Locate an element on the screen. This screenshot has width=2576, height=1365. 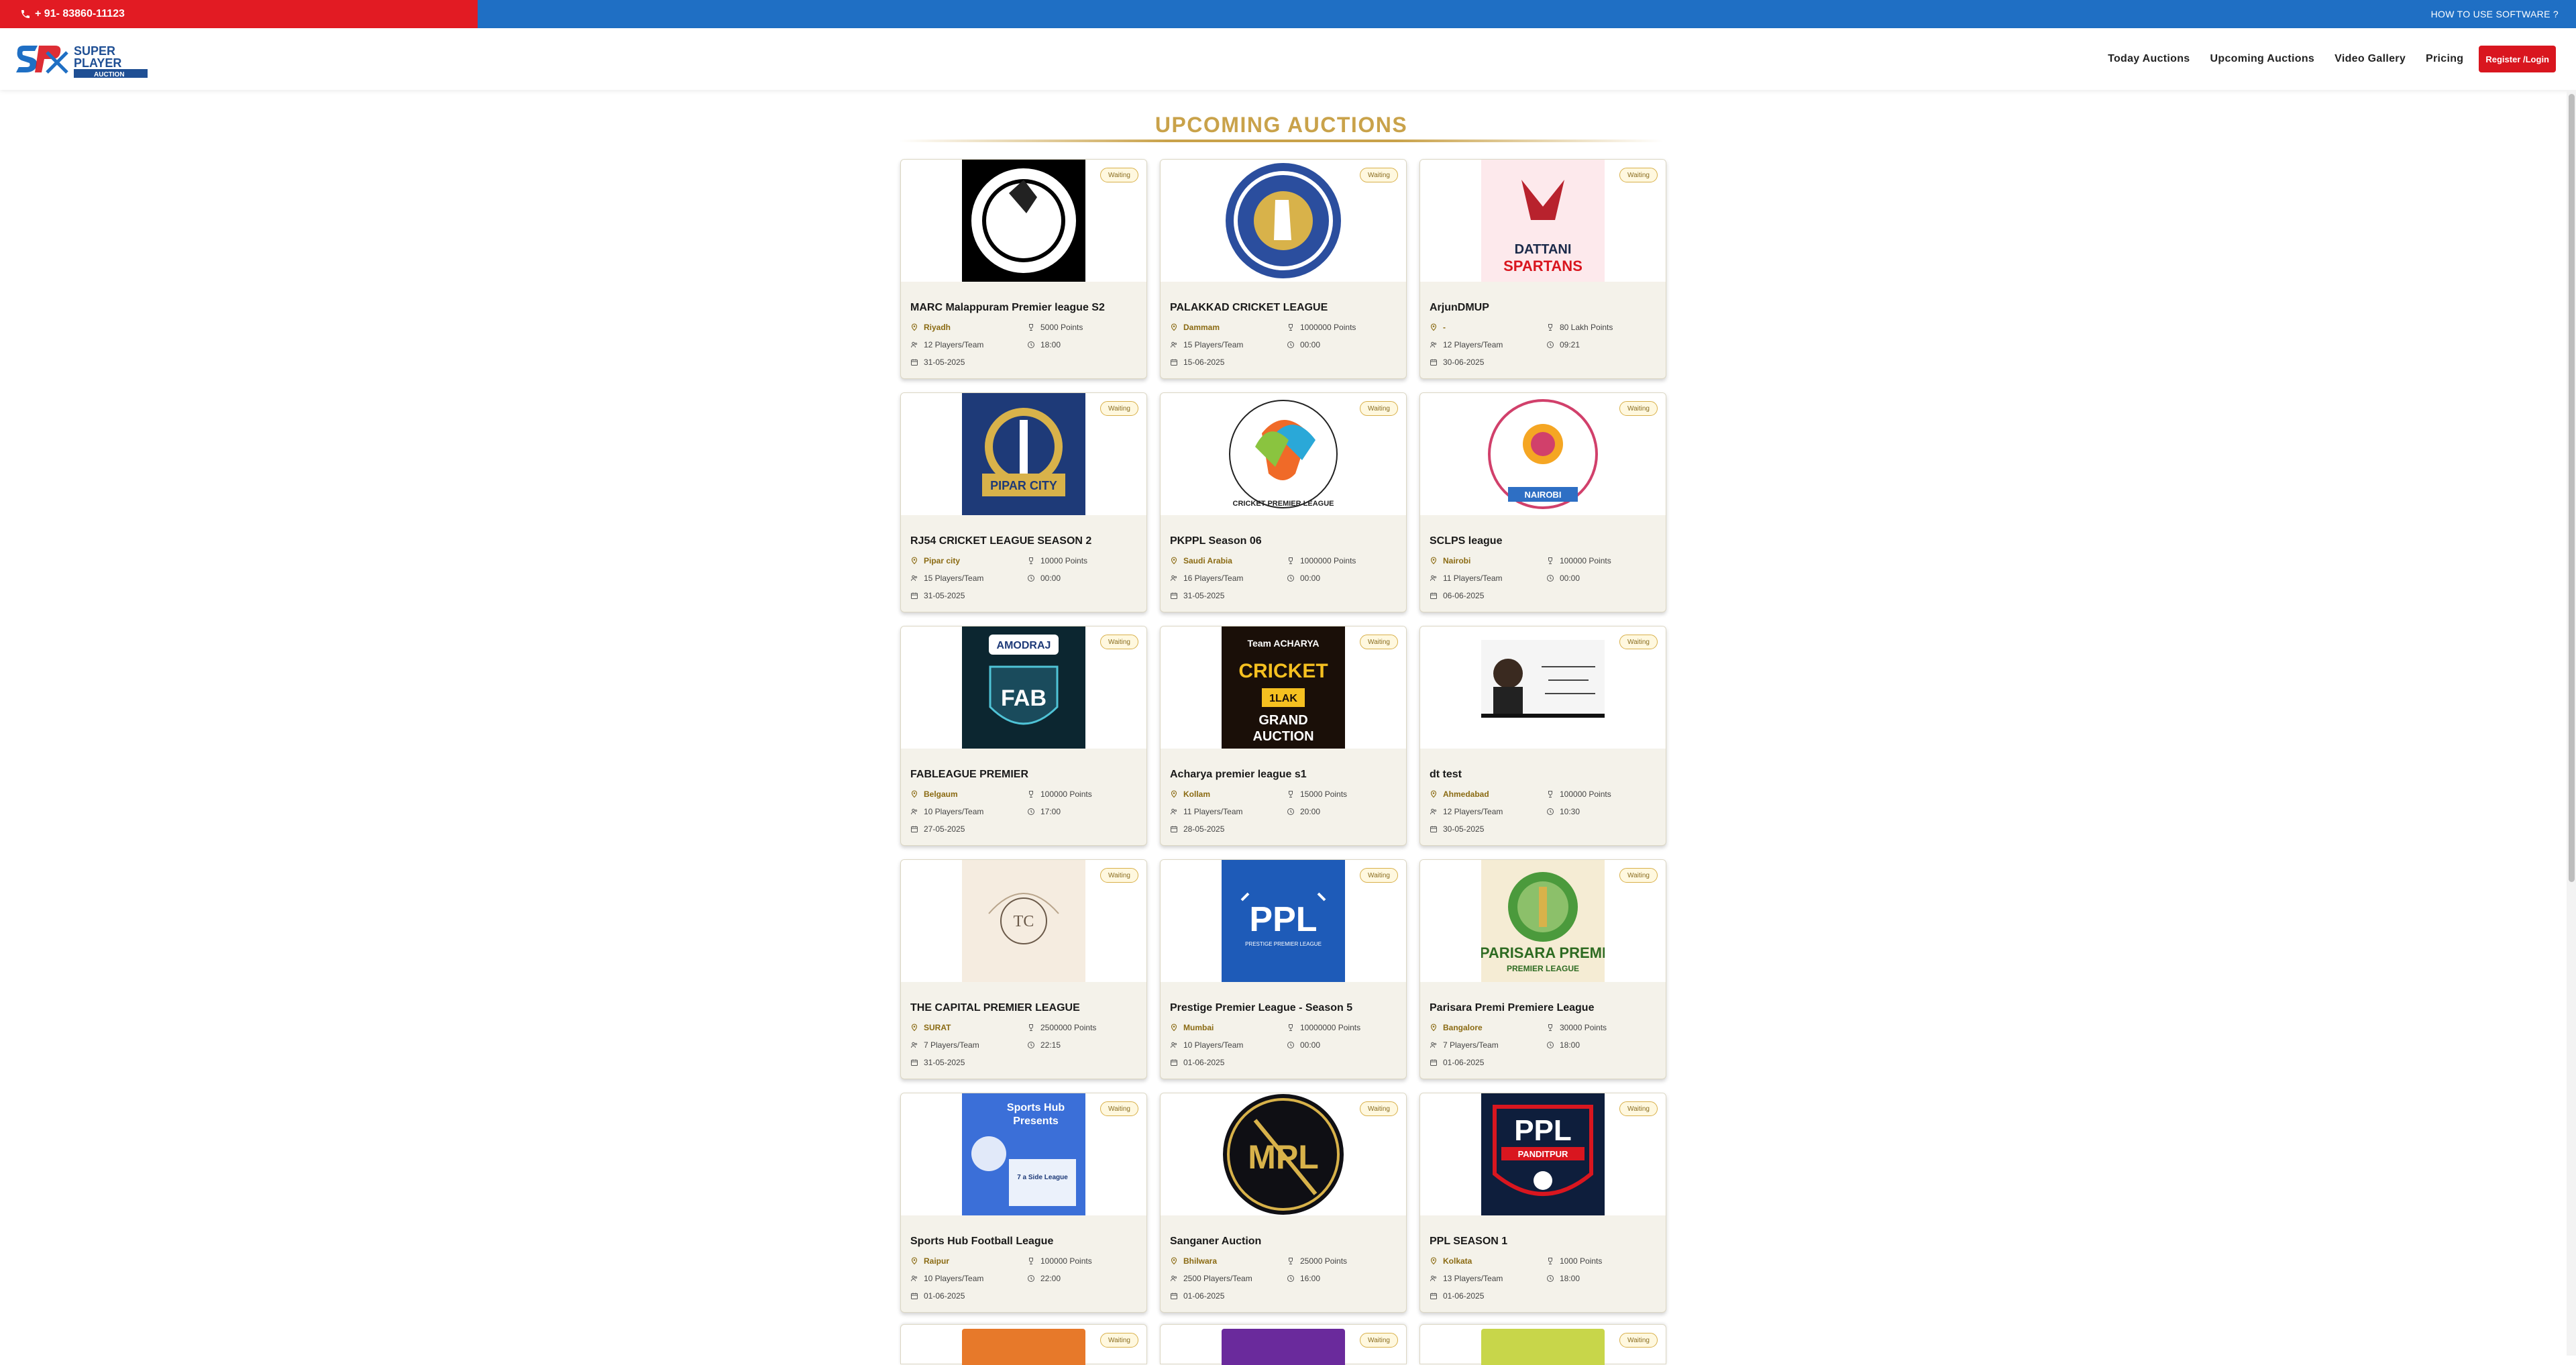
svg-text: PARISARA PREMI is located at coordinates (1543, 953).